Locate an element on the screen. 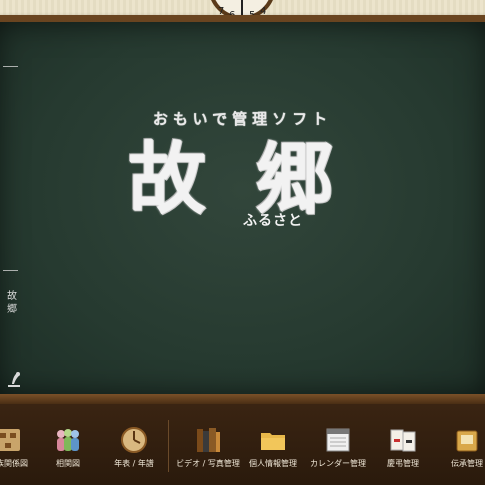 This screenshot has width=485, height=485. taskbar-item-label: ビデオ / 写真管理 is located at coordinates (208, 463).